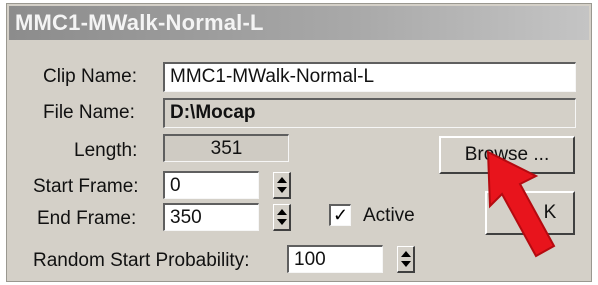  I want to click on active-label: Active, so click(389, 215).